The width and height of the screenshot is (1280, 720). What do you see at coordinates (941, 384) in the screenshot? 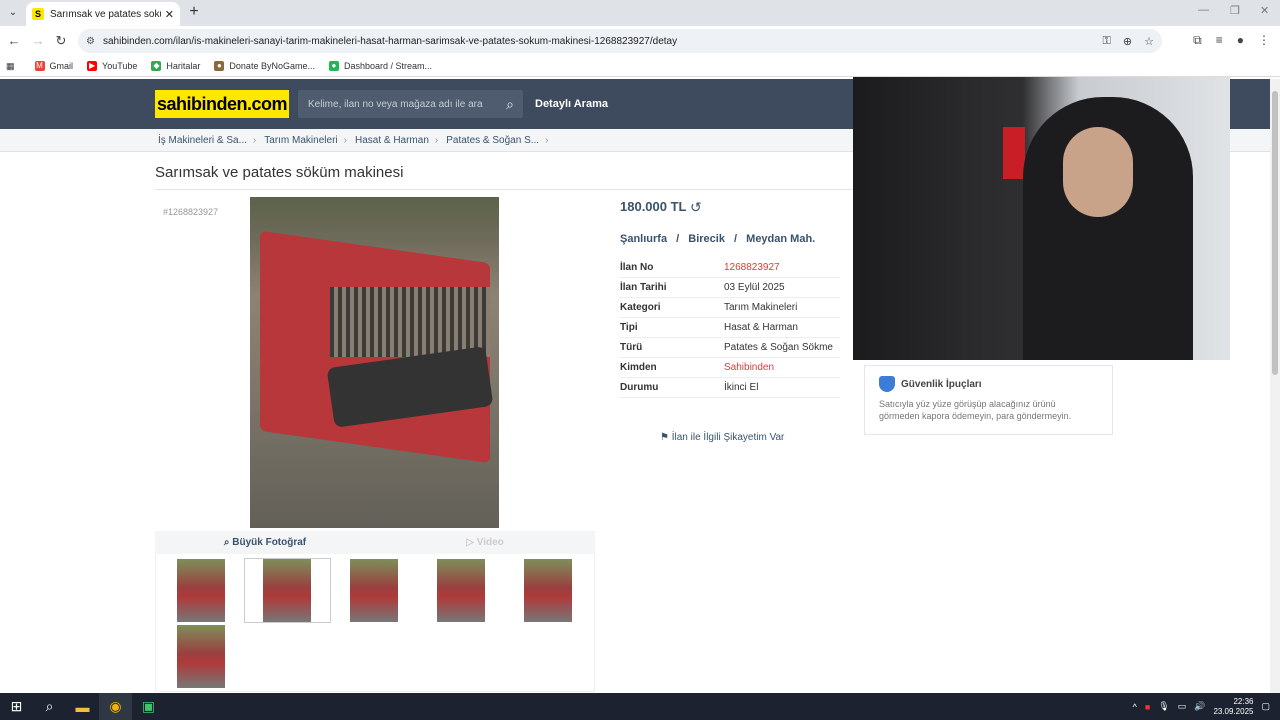
I see `security-tips-title: Güvenlik İpuçları` at bounding box center [941, 384].